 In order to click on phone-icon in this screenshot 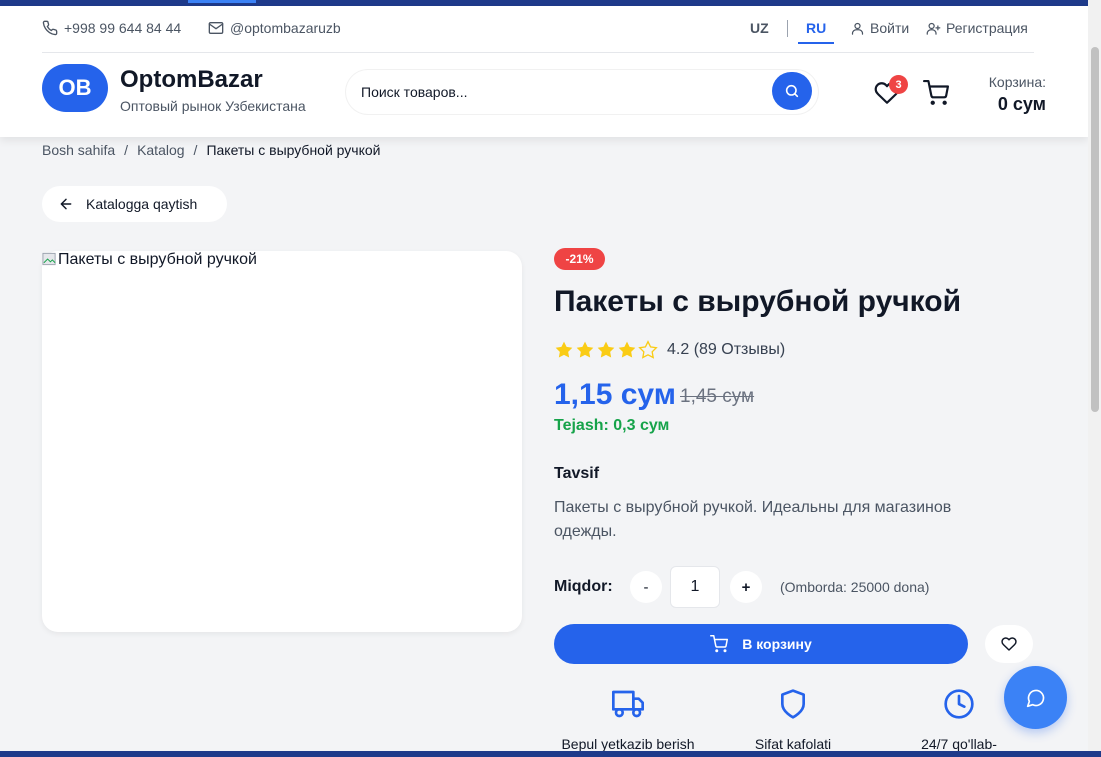, I will do `click(50, 28)`.